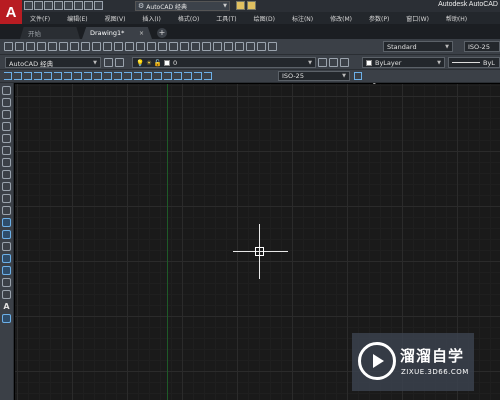 The width and height of the screenshot is (500, 400). What do you see at coordinates (6, 258) in the screenshot?
I see `hatch-icon` at bounding box center [6, 258].